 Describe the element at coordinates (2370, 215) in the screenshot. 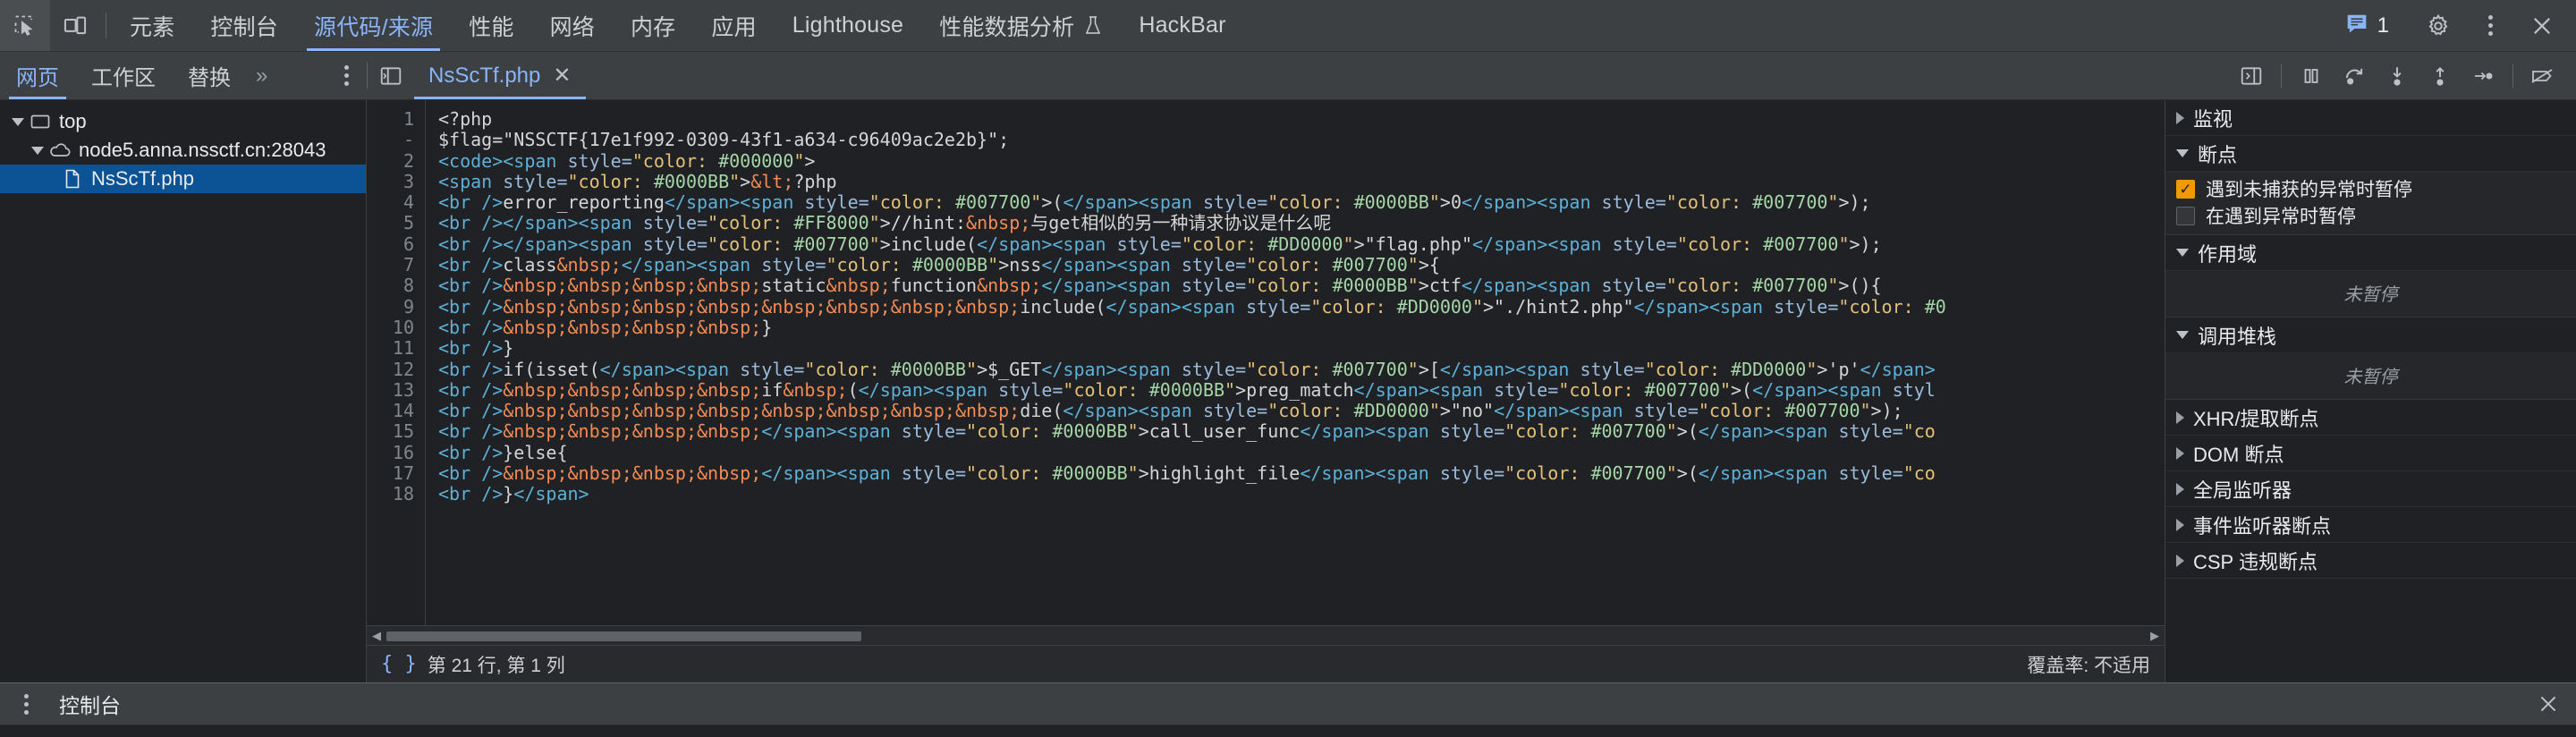

I see `checkbox-row-pause-caught: 在遇到异常时暂停` at that location.